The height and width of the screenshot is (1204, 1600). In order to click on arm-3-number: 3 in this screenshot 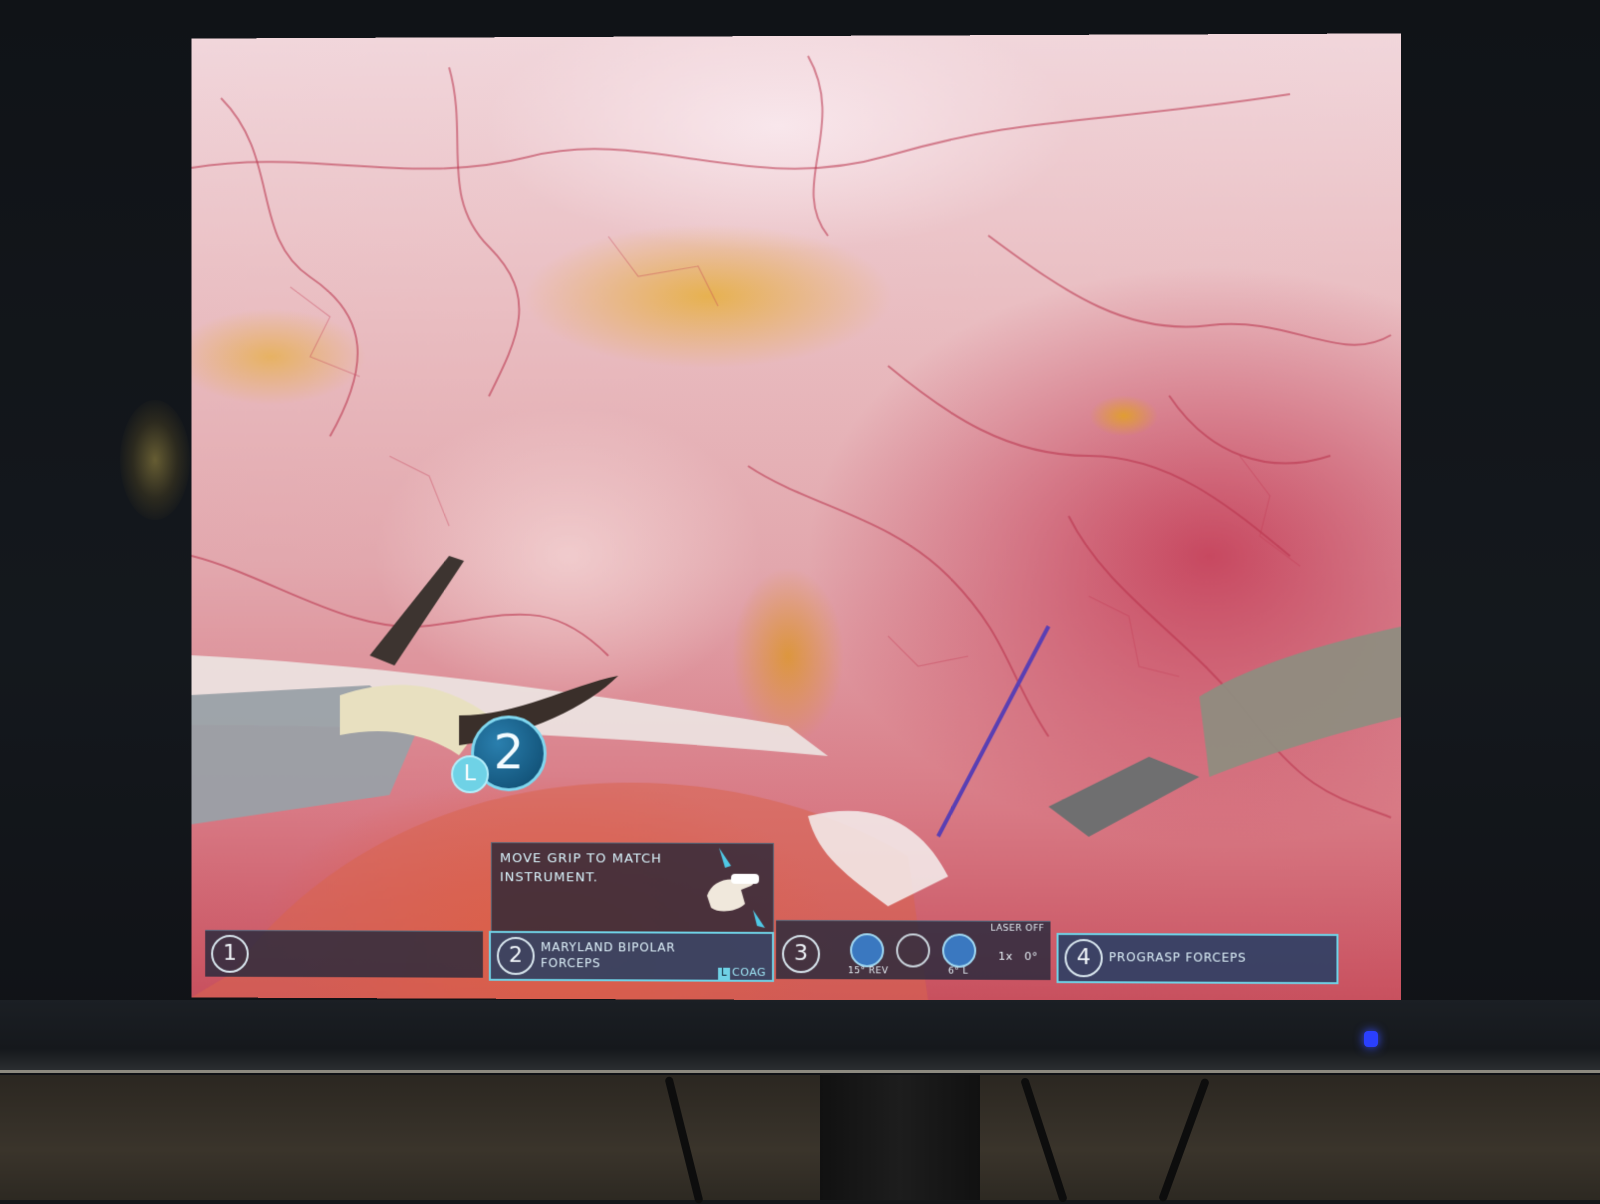, I will do `click(801, 954)`.